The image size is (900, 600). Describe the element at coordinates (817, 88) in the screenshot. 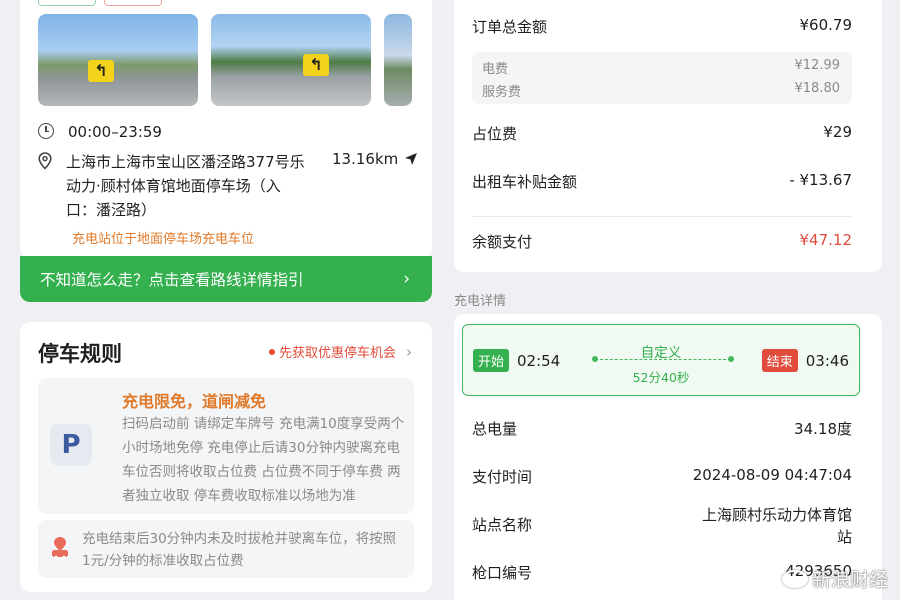

I see `service-fee-value: ¥18.80` at that location.